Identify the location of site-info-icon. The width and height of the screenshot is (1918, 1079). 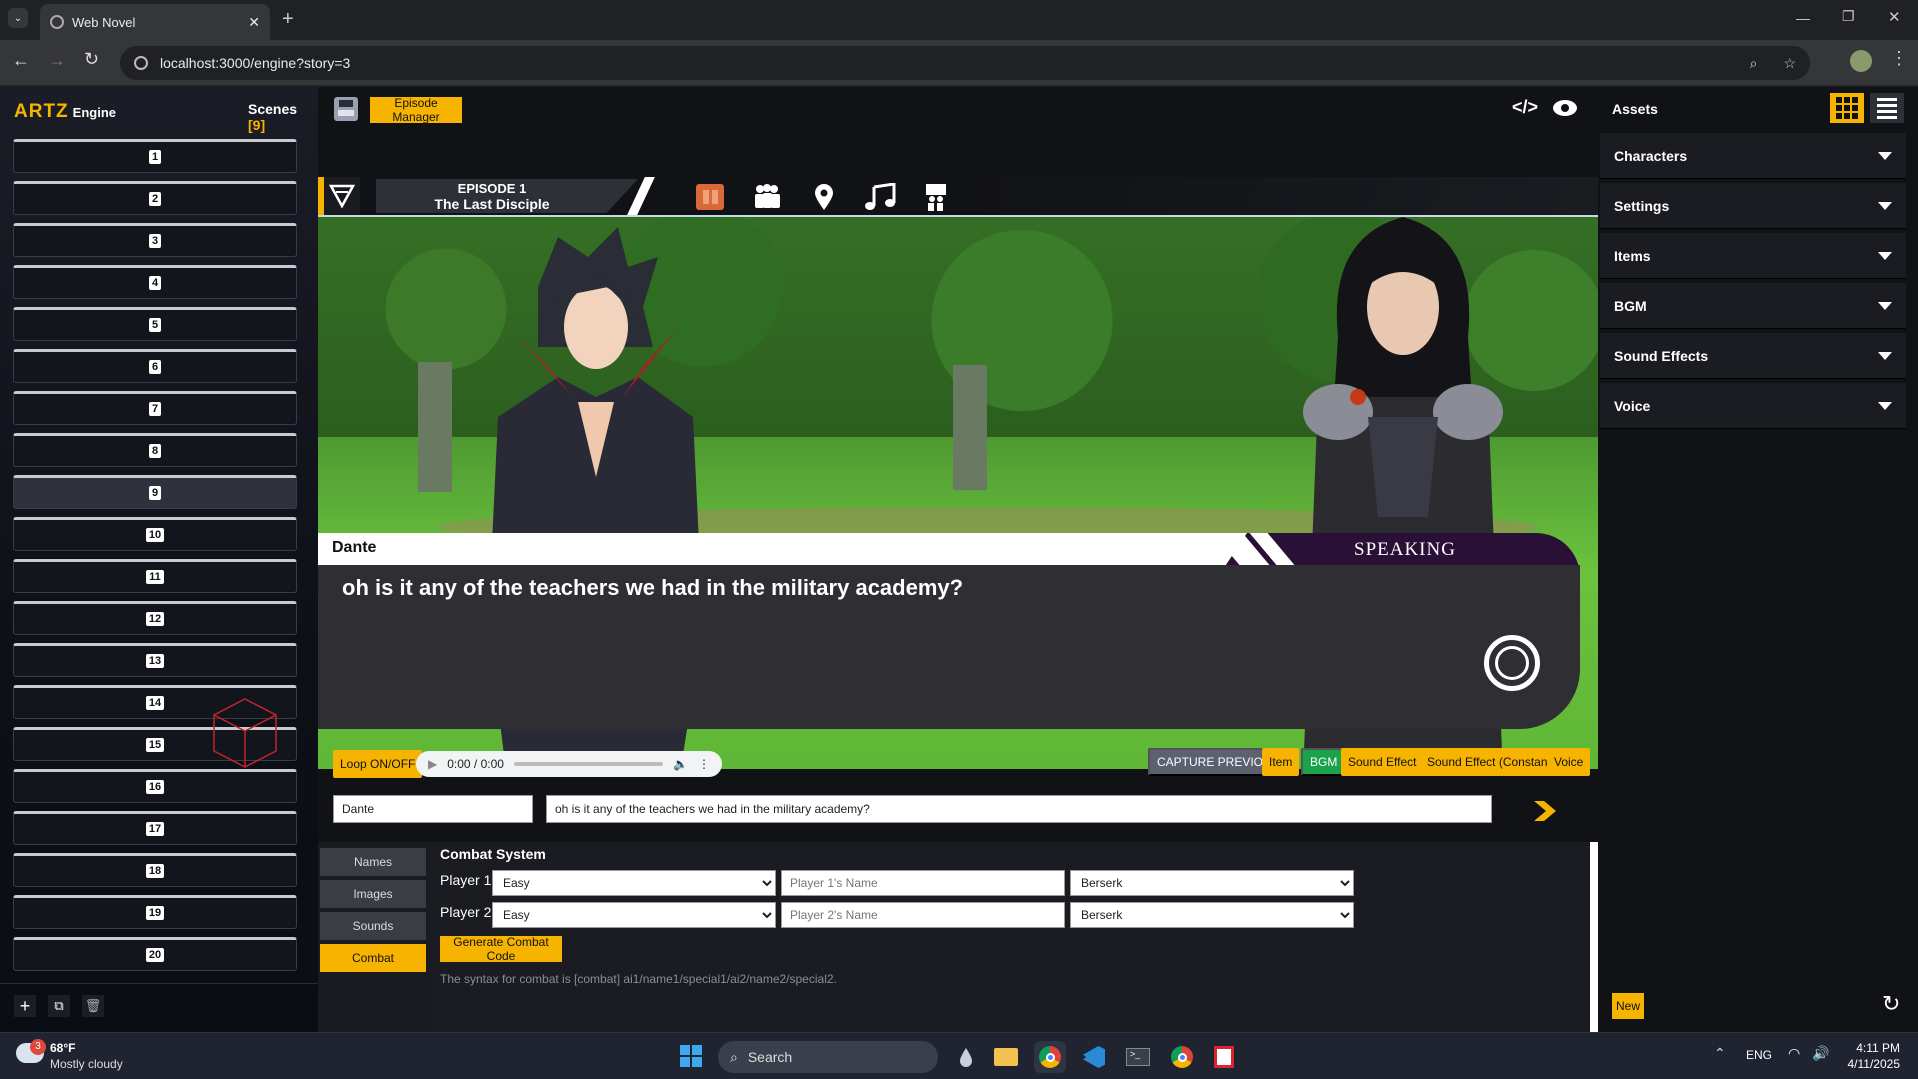
(141, 63).